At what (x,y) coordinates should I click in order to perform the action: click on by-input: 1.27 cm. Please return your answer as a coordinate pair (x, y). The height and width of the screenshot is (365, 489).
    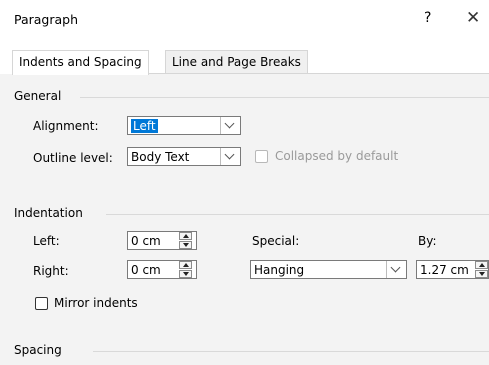
    Looking at the image, I should click on (452, 269).